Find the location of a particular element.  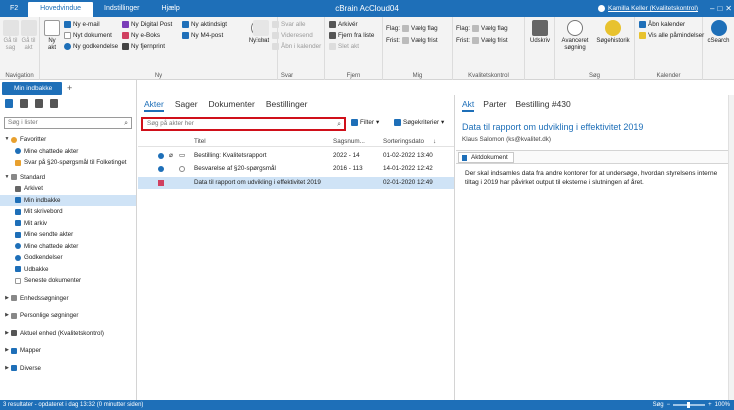

zoom-in-icon: + is located at coordinates (710, 405).